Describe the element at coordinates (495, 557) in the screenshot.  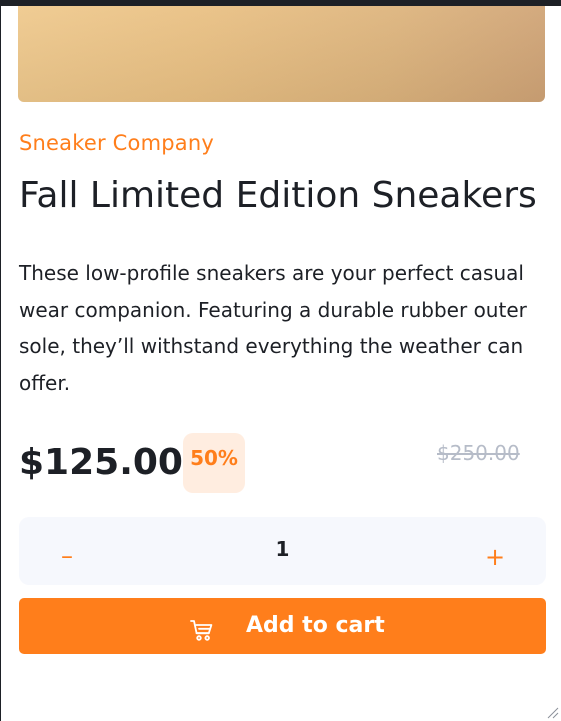
I see `increment-button: +` at that location.